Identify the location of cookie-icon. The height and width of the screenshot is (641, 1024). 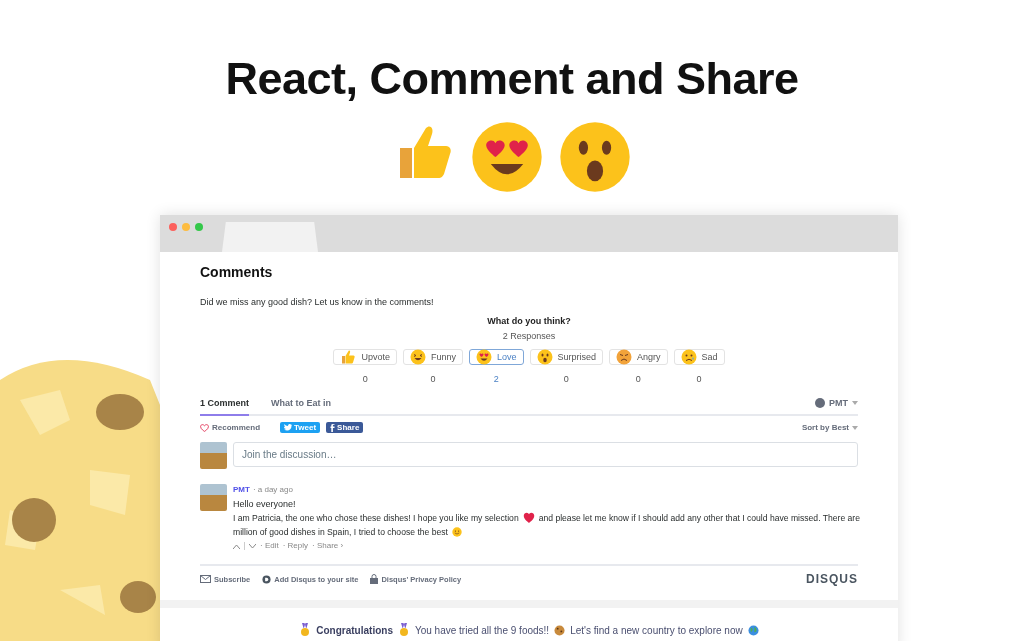
(560, 630).